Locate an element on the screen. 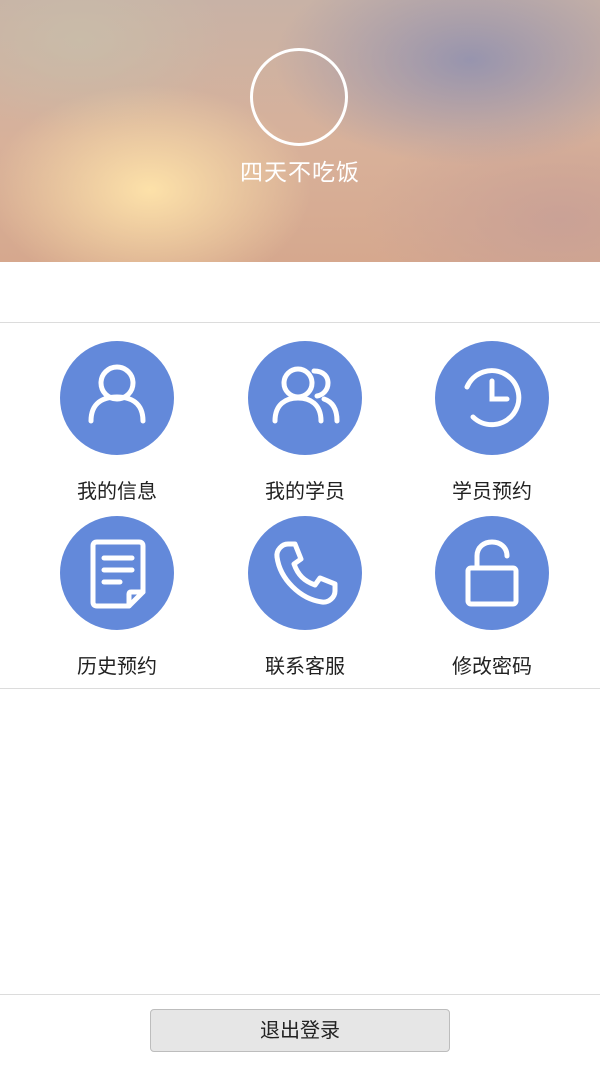 This screenshot has width=600, height=1067. logout-button: 退出登录 is located at coordinates (300, 1030).